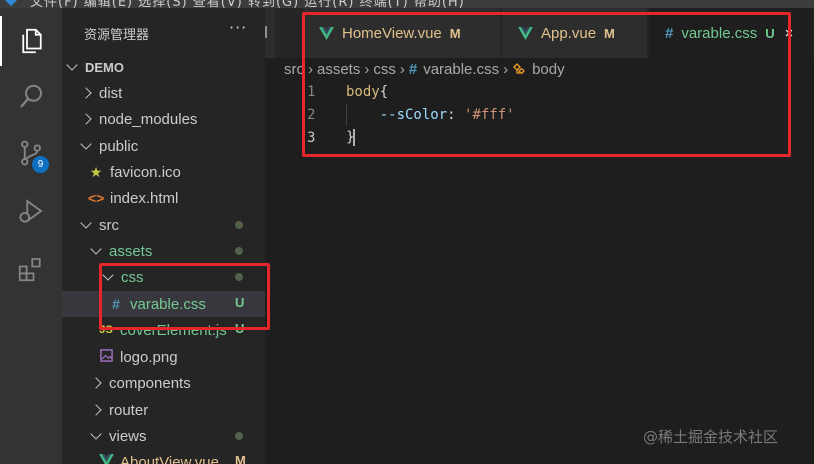  Describe the element at coordinates (294, 69) in the screenshot. I see `breadcrumb-item: src` at that location.